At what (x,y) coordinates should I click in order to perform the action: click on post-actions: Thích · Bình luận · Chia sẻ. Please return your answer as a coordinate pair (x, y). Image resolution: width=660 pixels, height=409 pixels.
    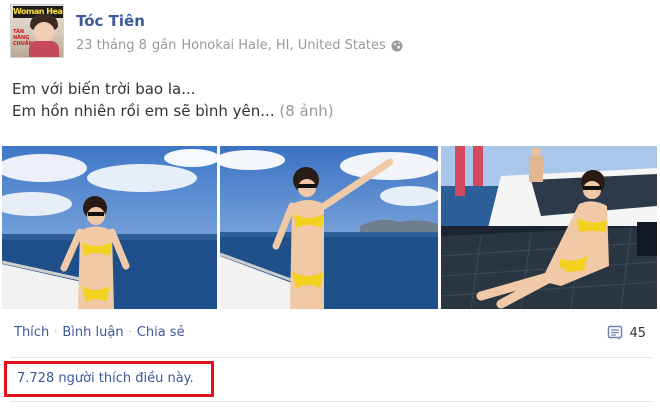
    Looking at the image, I should click on (99, 332).